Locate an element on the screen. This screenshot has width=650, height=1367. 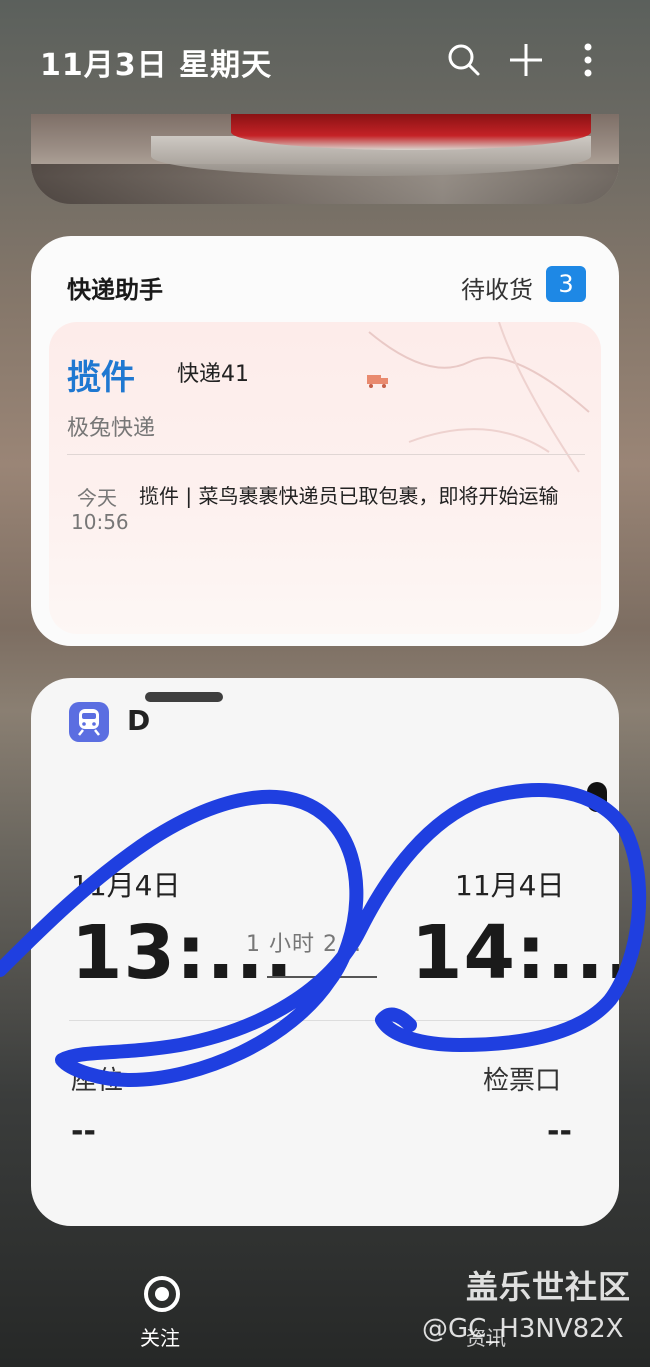
top-bar: 11月3日 星期天 is located at coordinates (325, 59).